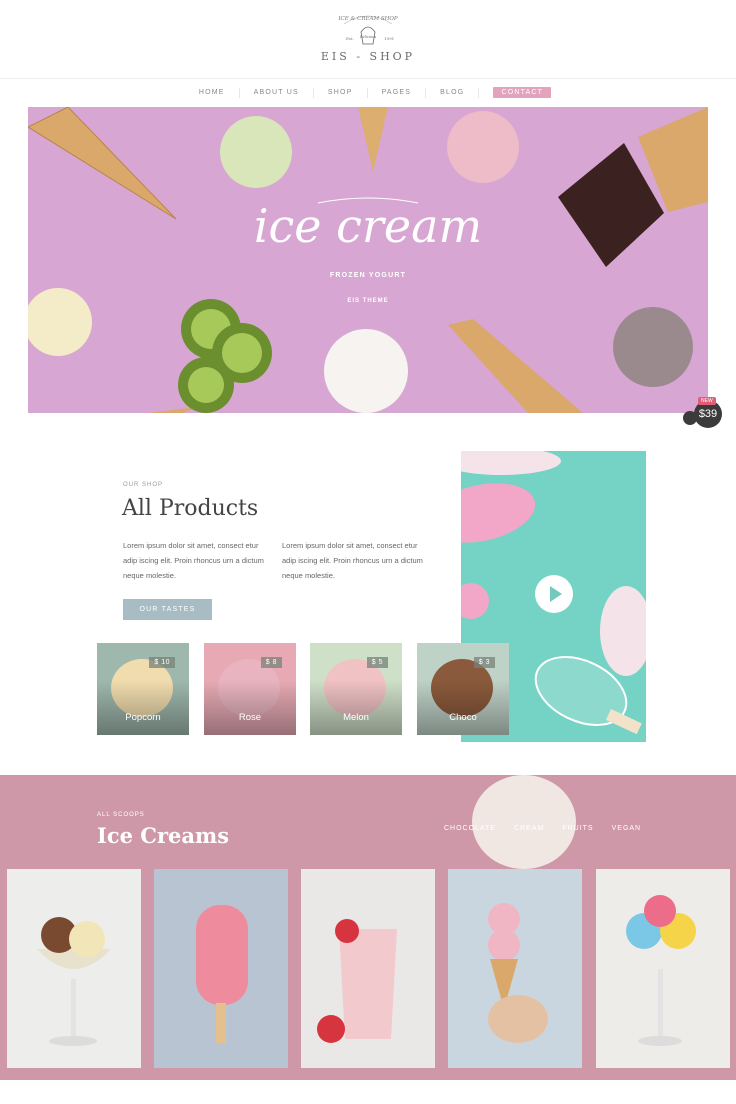 This screenshot has height=1104, width=736. I want to click on filter-fruits: FRUITS, so click(577, 828).